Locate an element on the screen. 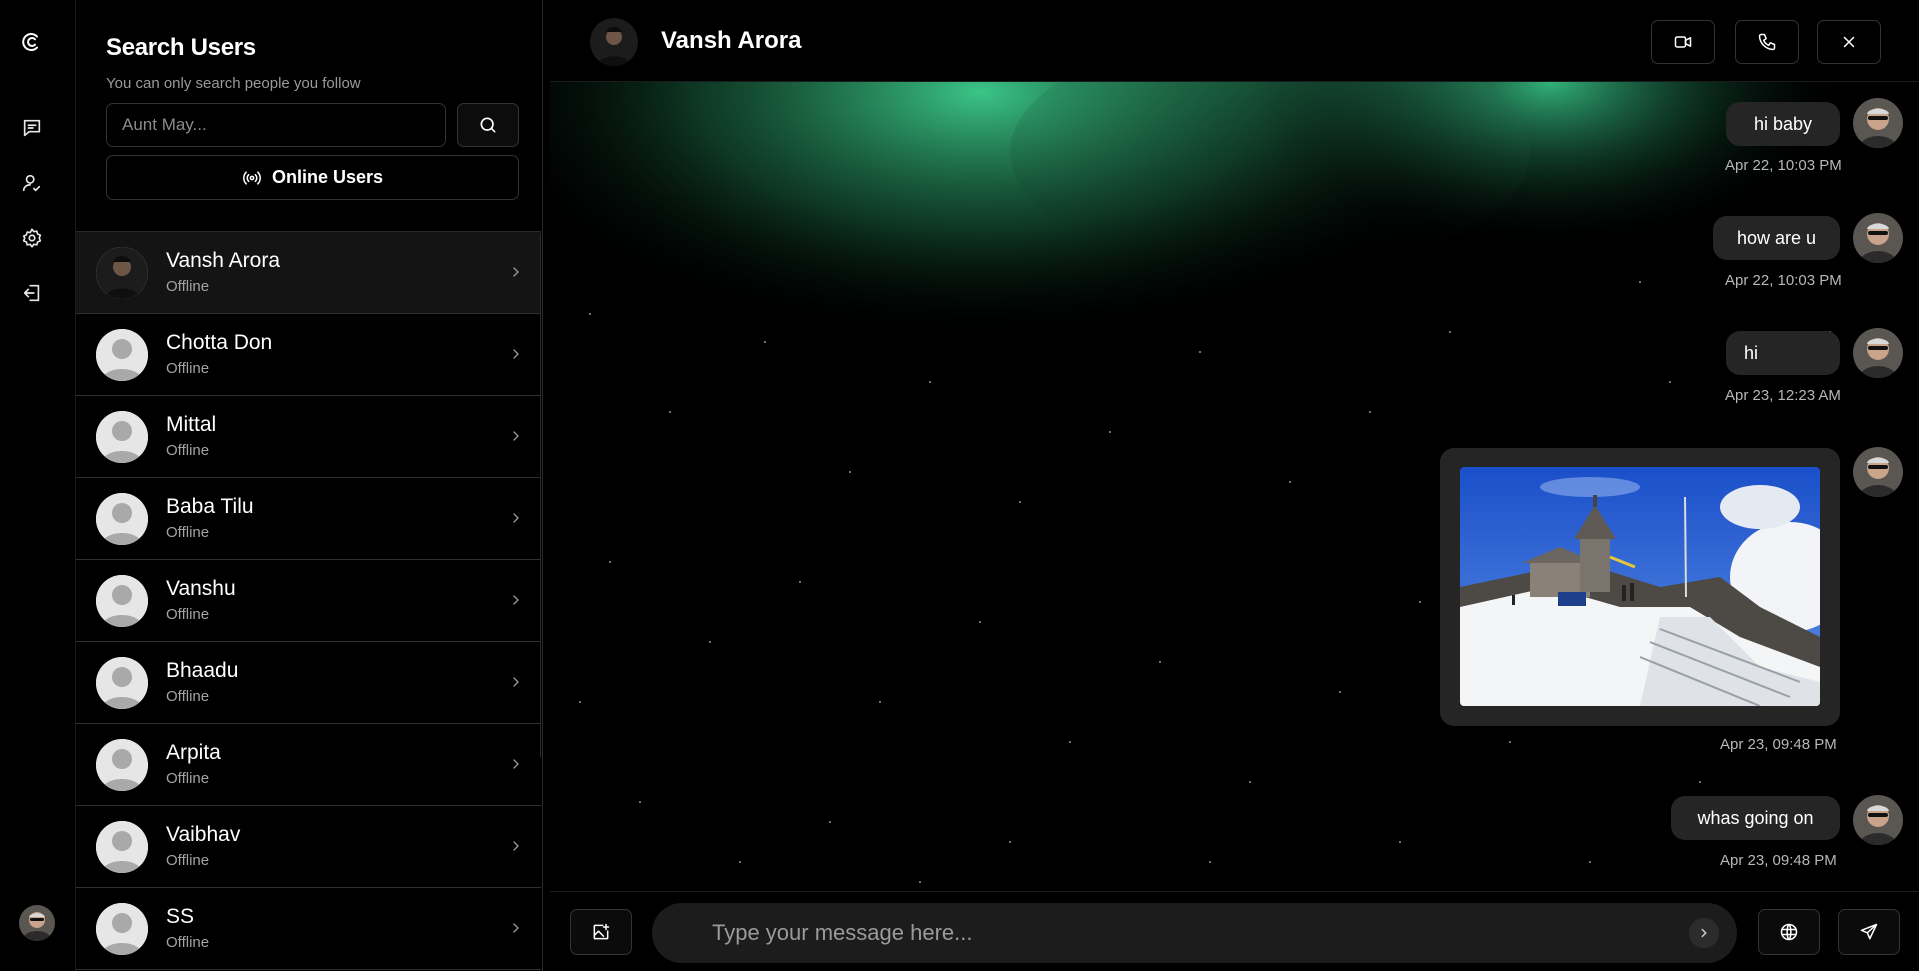  message-bubble: hi is located at coordinates (1783, 353).